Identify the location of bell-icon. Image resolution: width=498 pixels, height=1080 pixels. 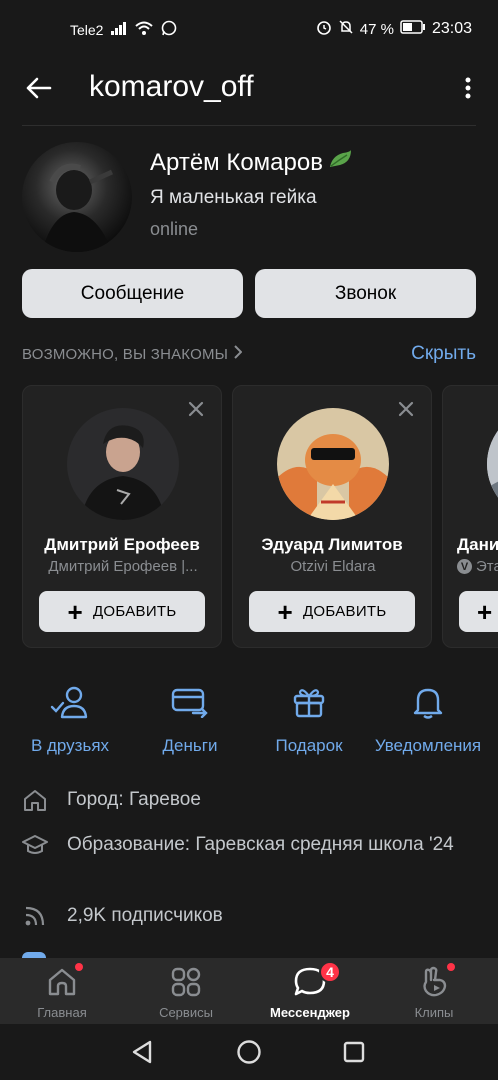
(428, 702).